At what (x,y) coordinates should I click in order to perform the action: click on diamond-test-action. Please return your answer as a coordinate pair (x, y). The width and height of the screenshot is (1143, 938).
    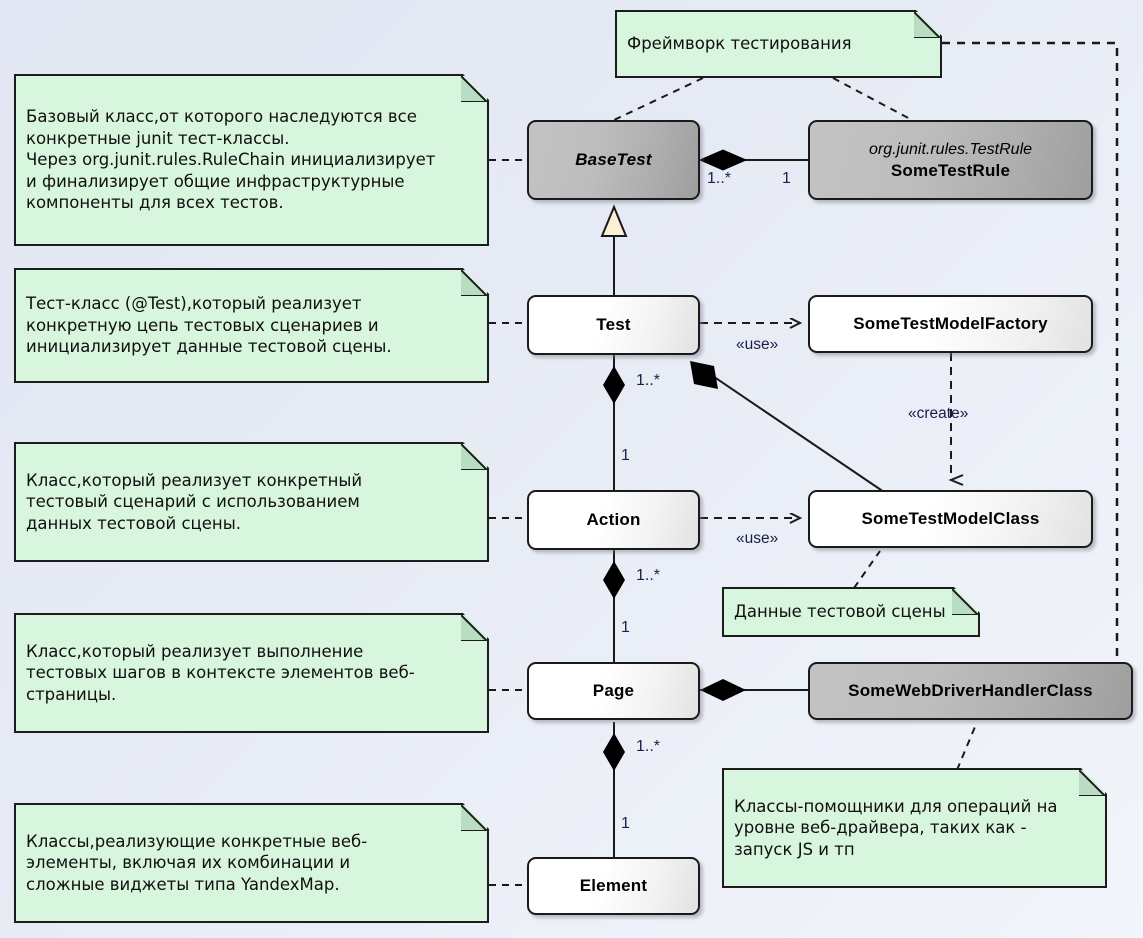
    Looking at the image, I should click on (614, 385).